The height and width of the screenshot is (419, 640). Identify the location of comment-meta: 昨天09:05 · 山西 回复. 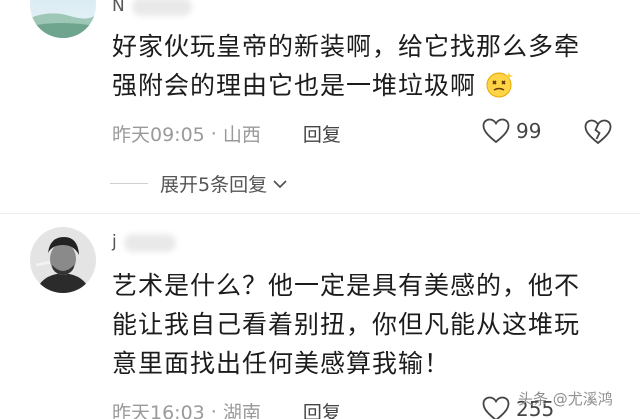
(226, 133).